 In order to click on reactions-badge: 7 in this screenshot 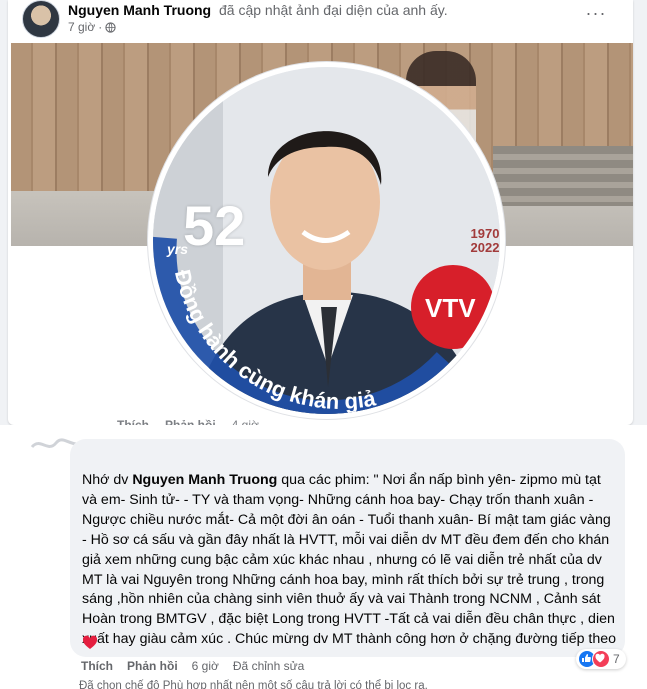, I will do `click(601, 659)`.